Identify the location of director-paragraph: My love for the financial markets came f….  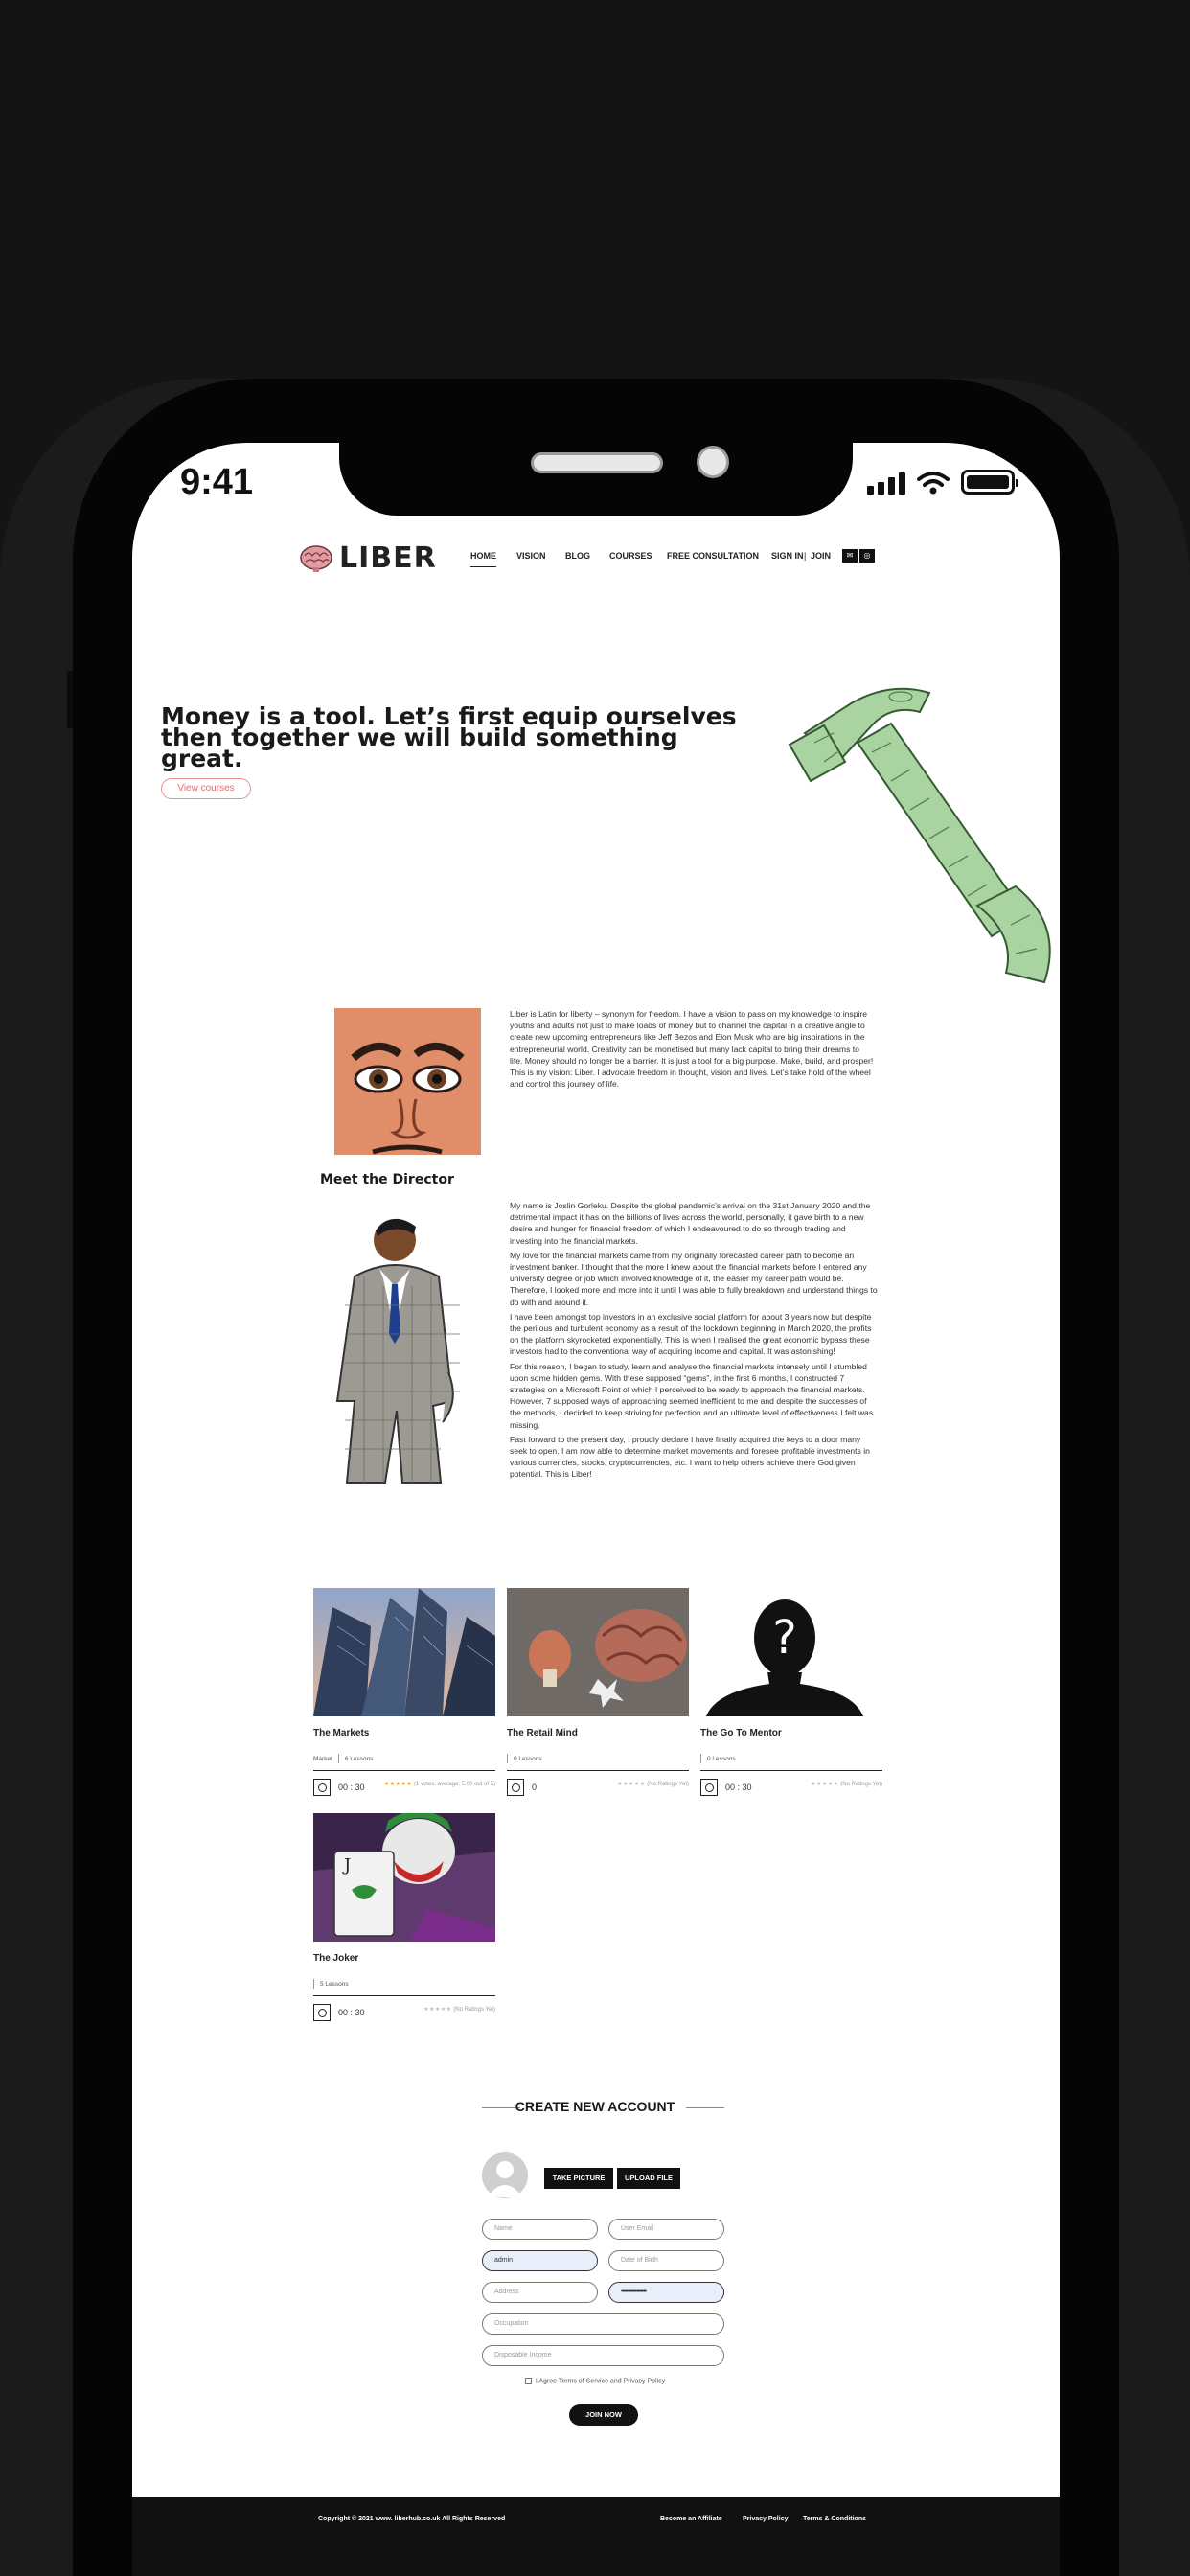
(694, 1278).